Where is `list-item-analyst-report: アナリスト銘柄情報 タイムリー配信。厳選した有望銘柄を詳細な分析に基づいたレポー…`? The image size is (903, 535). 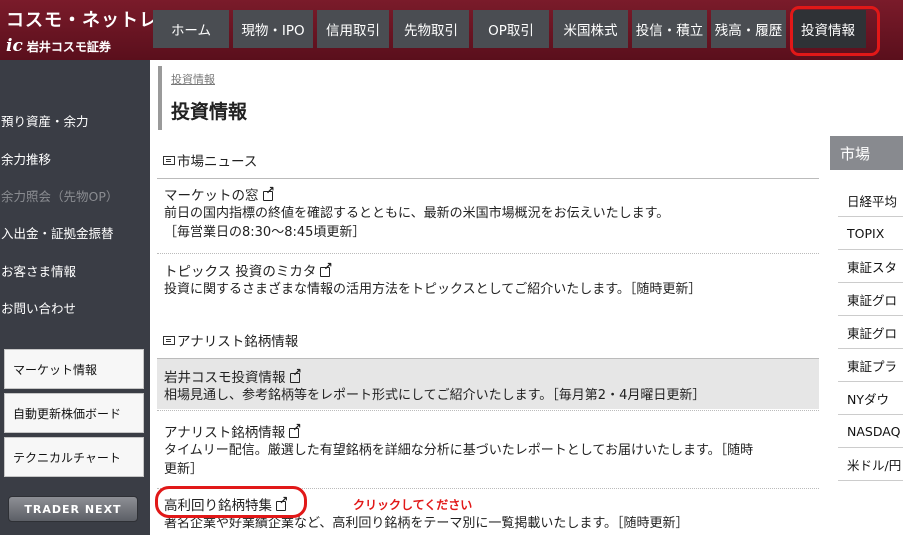 list-item-analyst-report: アナリスト銘柄情報 タイムリー配信。厳選した有望銘柄を詳細な分析に基づいたレポー… is located at coordinates (488, 450).